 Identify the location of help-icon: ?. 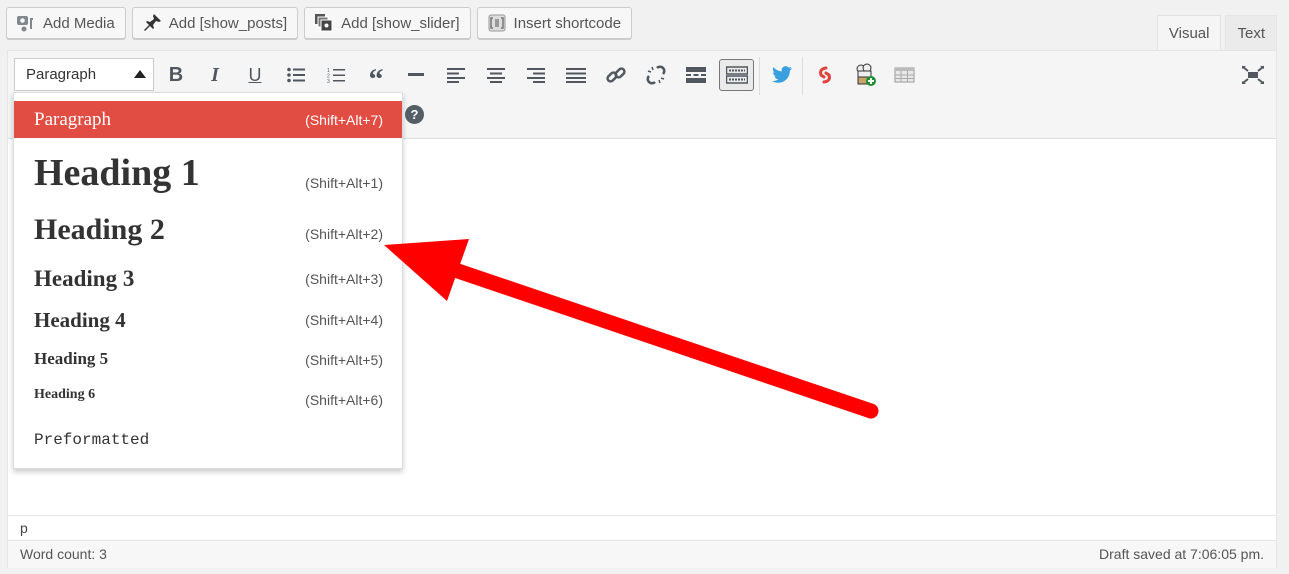
(414, 114).